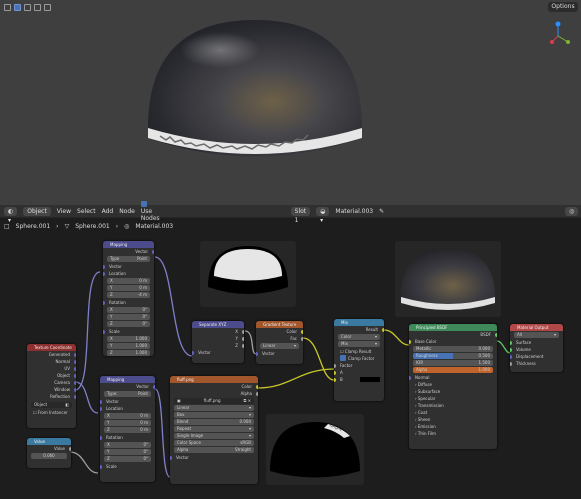 This screenshot has width=581, height=499. I want to click on value-field: 0.060, so click(49, 456).